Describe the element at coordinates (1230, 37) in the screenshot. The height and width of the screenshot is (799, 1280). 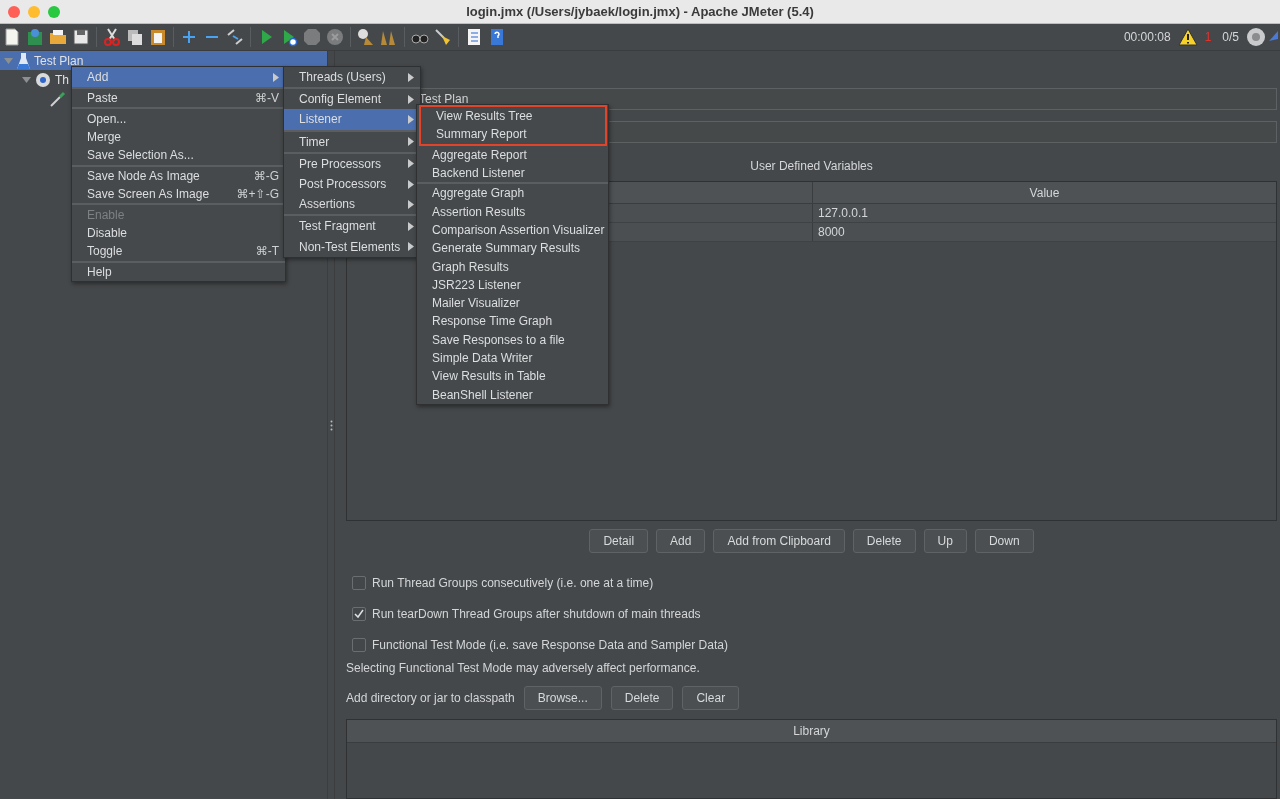
I see `thread-count: 0/5` at that location.